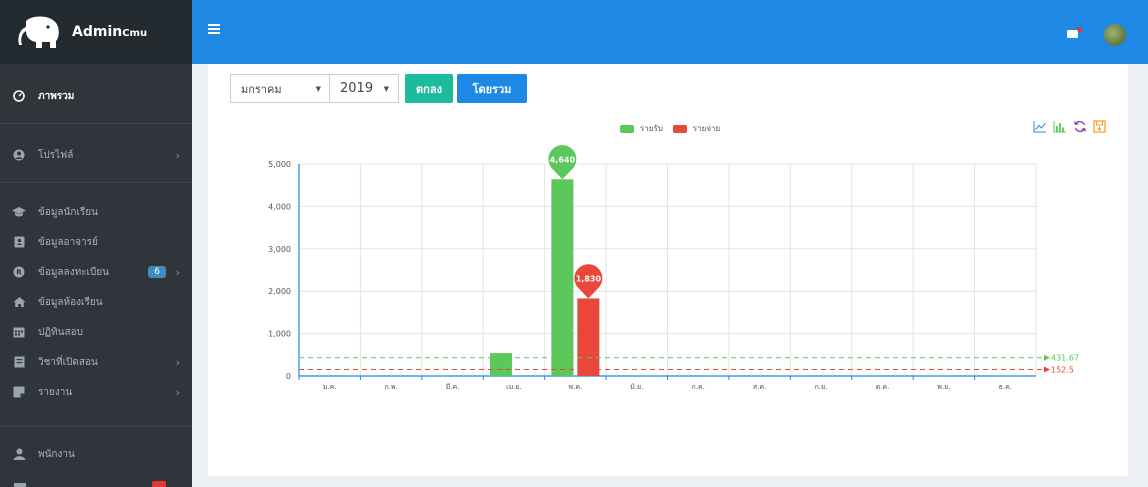  What do you see at coordinates (68, 242) in the screenshot?
I see `sidebar-item-label: ข้อมูลอาจารย์` at bounding box center [68, 242].